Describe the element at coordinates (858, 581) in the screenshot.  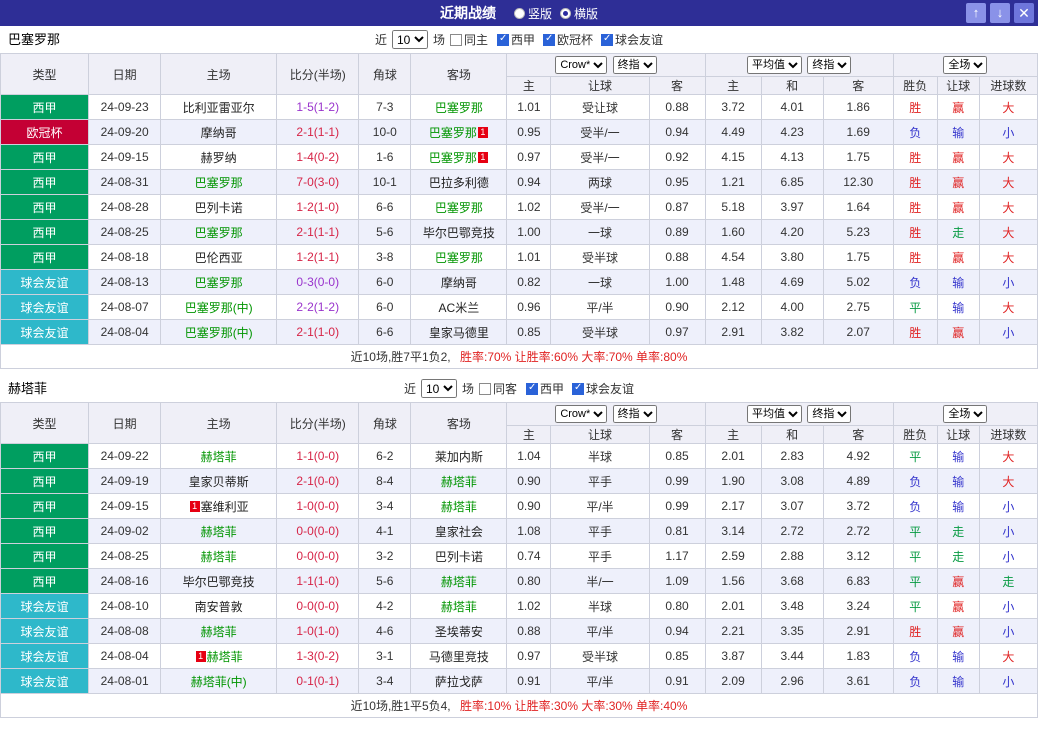
I see `avg-away-cell: 6.83` at that location.